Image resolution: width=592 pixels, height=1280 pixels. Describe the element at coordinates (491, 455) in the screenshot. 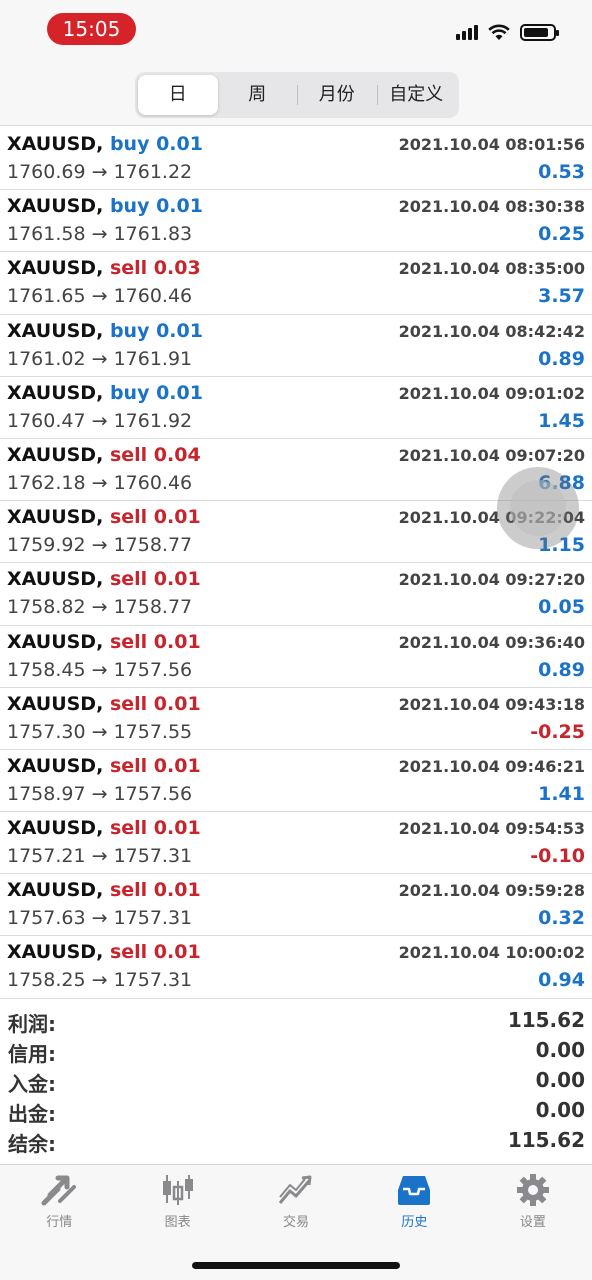

I see `deal-time: 2021.10.04 09:07:20` at that location.